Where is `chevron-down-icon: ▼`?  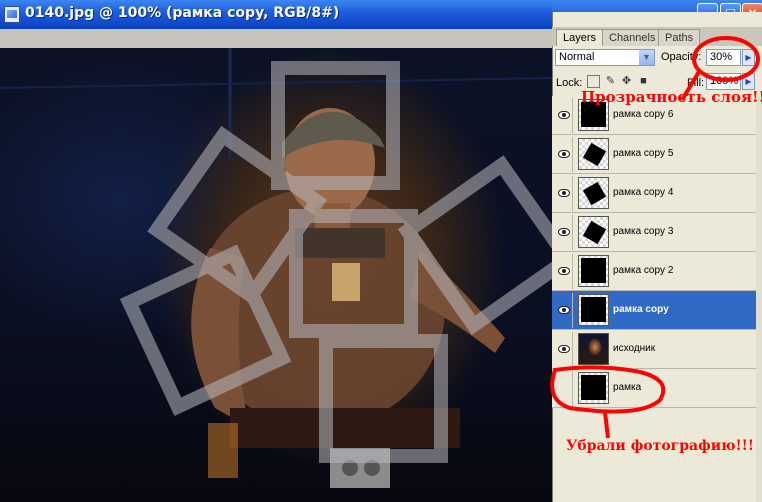
chevron-down-icon: ▼ is located at coordinates (646, 57).